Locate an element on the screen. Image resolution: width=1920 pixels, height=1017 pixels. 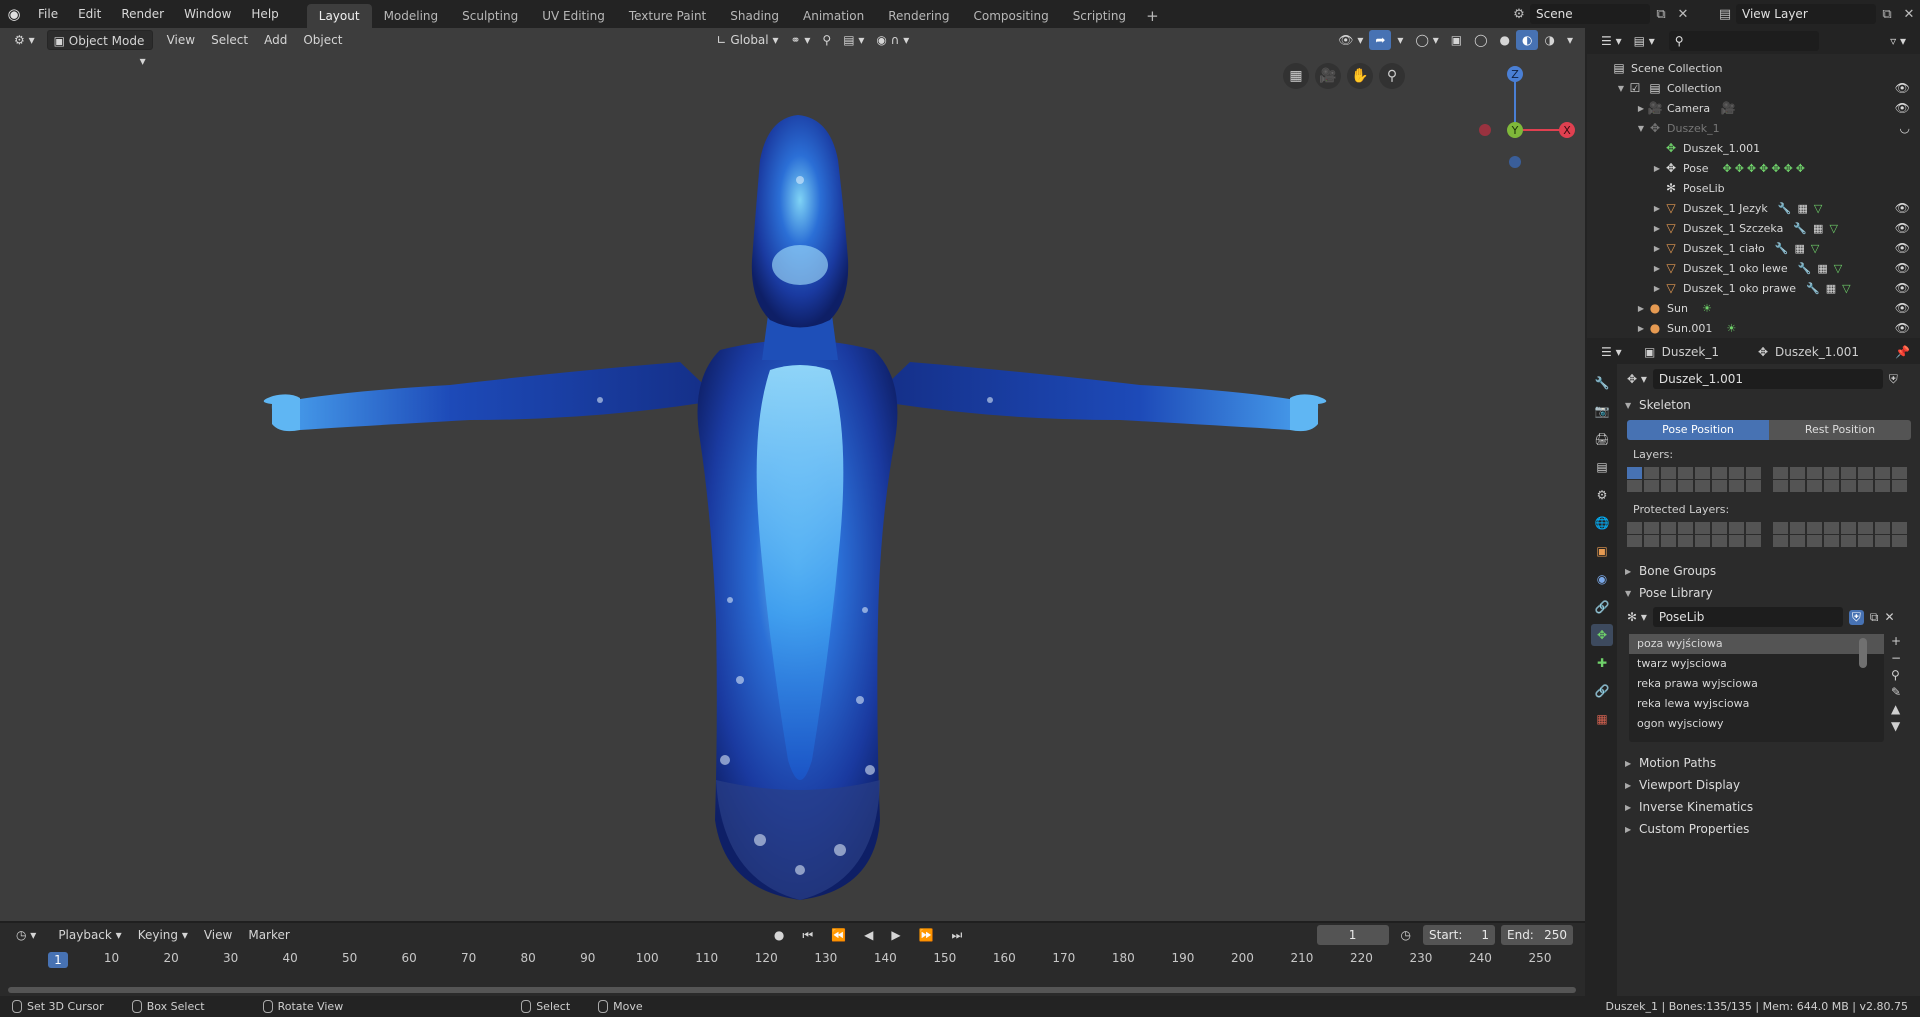
scene-field: Scene is located at coordinates (1590, 14).